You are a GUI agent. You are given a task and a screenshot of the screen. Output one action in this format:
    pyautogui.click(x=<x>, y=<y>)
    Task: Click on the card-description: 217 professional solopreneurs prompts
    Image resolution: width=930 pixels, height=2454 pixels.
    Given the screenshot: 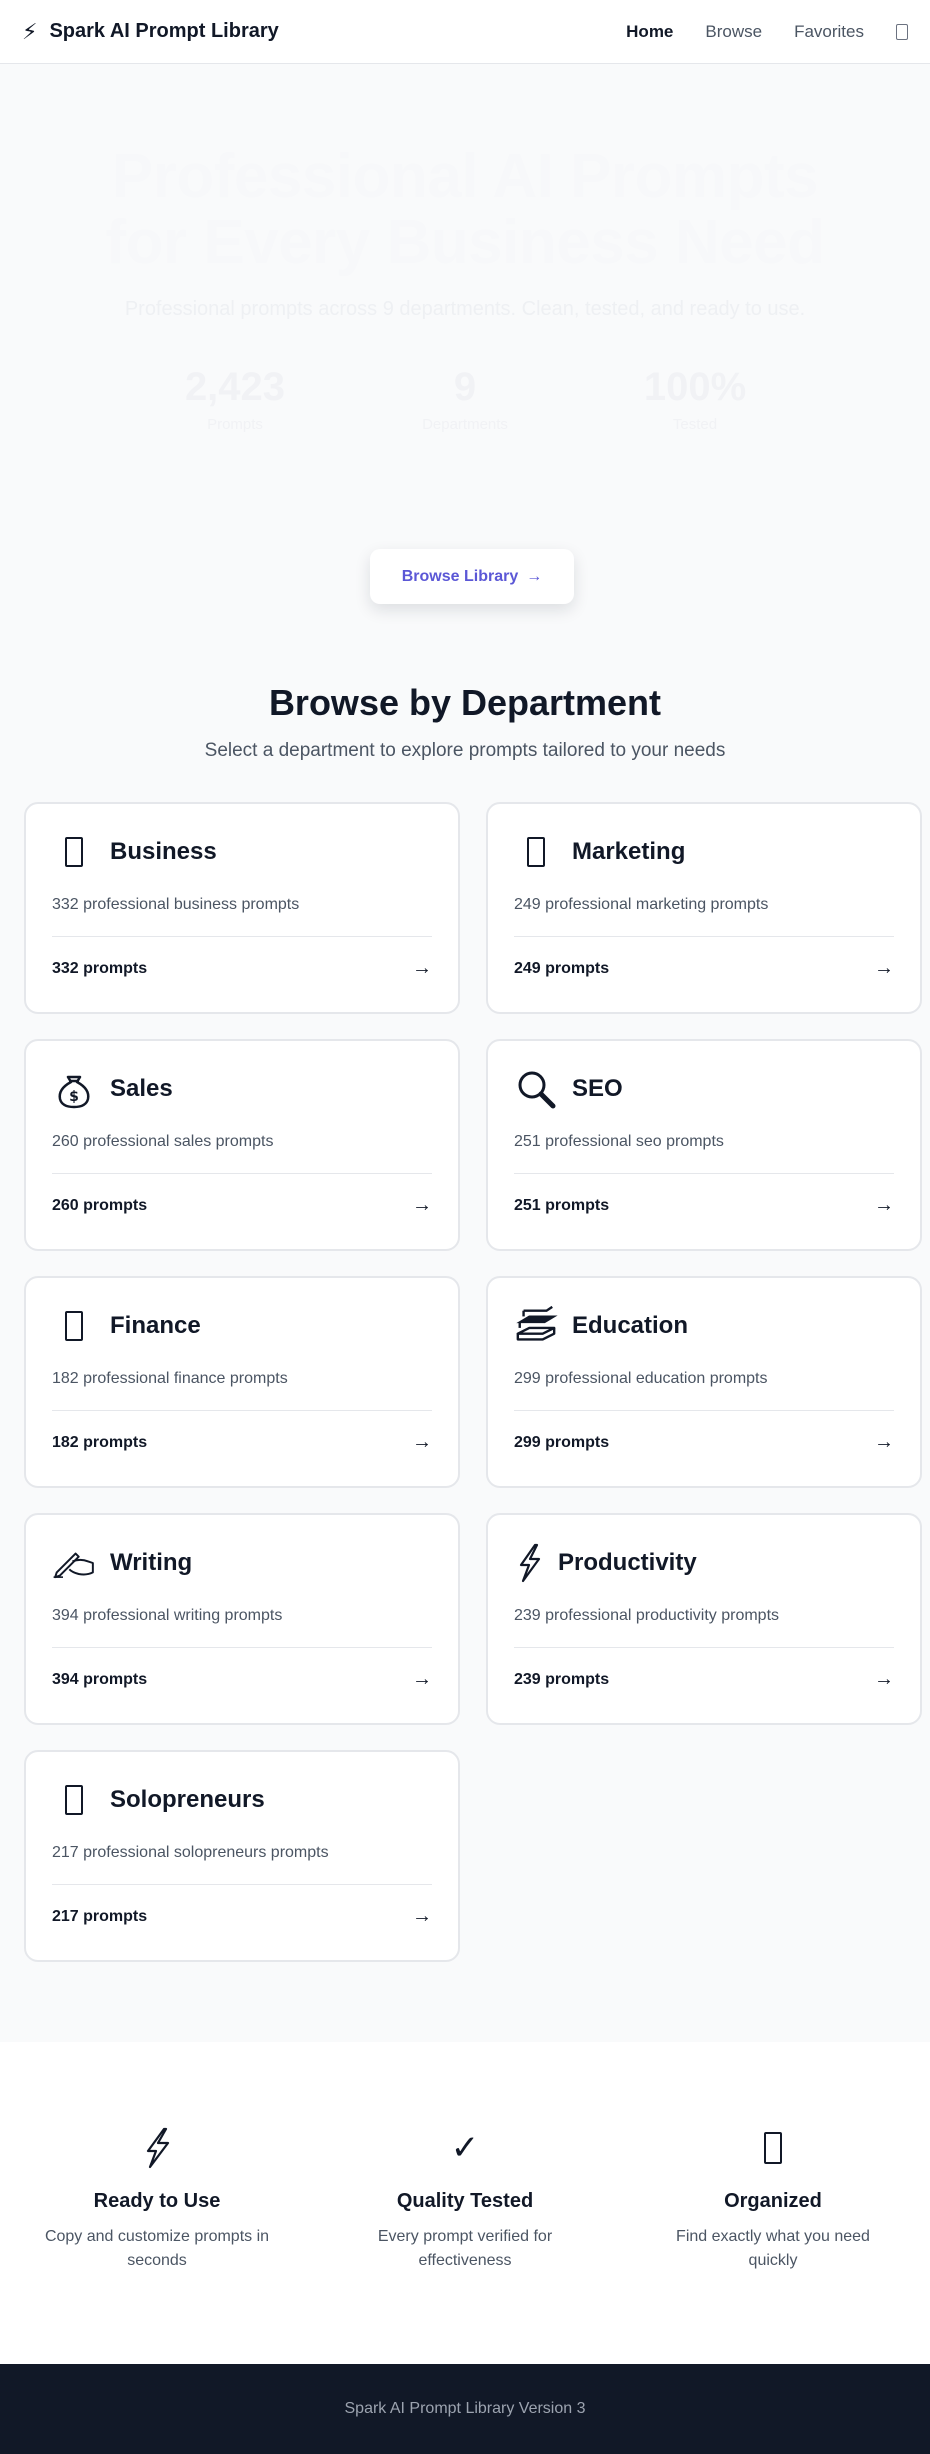 What is the action you would take?
    pyautogui.click(x=190, y=1852)
    